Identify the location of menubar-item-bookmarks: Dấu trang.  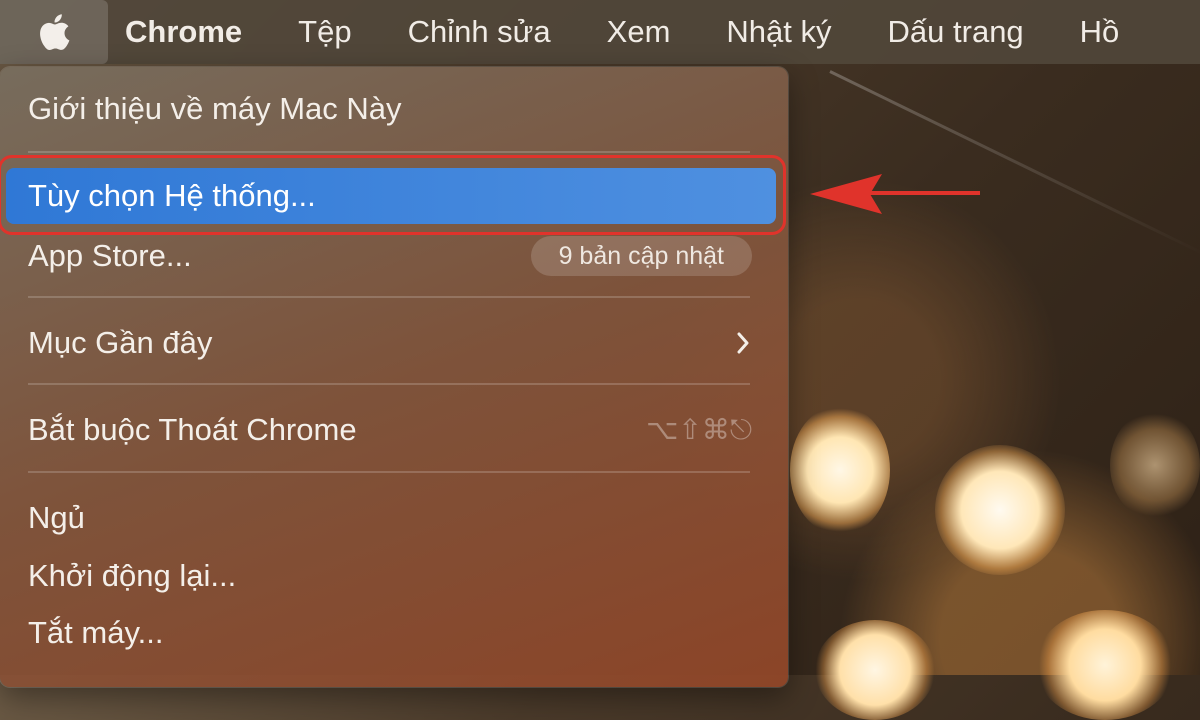
(956, 32).